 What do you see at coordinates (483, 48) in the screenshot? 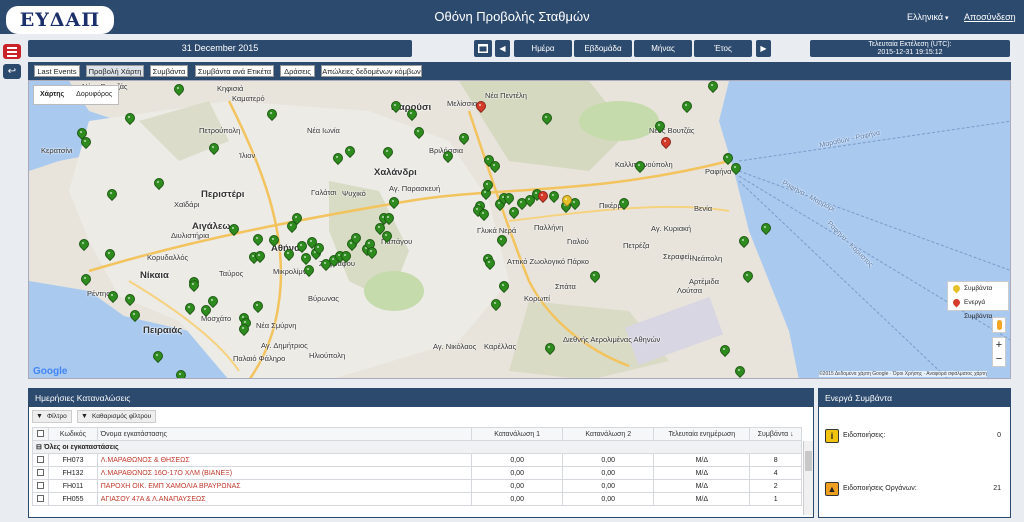
I see `calendar-icon` at bounding box center [483, 48].